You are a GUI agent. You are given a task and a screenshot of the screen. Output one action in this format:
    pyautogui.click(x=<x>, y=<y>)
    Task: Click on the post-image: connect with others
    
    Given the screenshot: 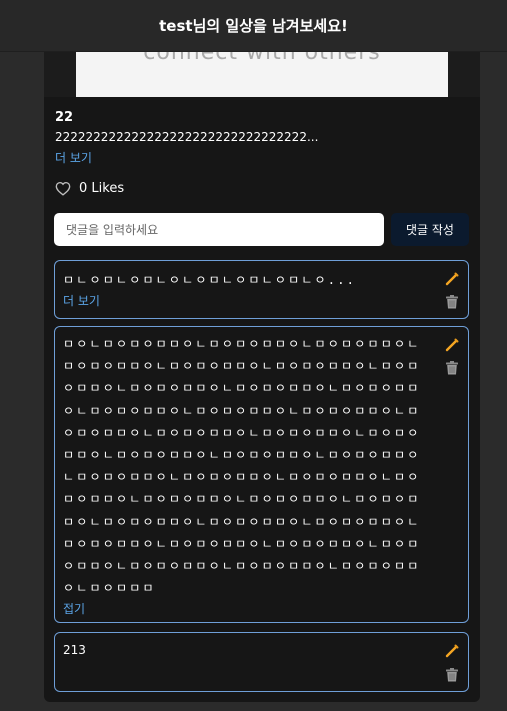 What is the action you would take?
    pyautogui.click(x=262, y=74)
    